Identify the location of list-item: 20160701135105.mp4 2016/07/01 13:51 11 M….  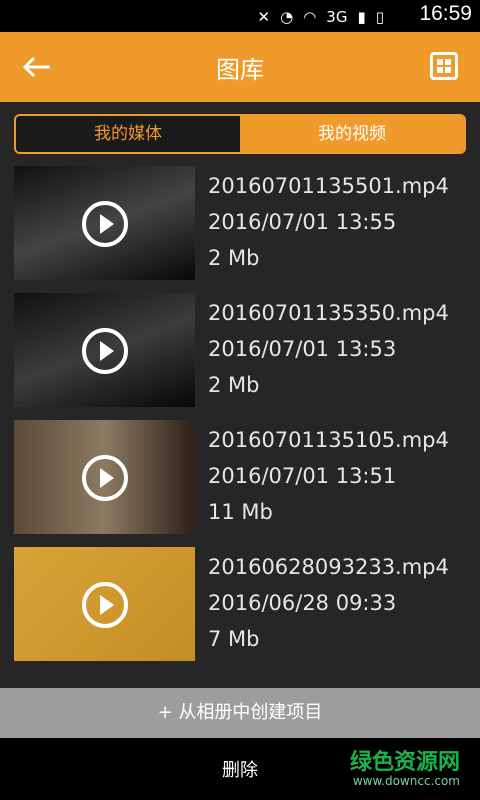
(240, 477).